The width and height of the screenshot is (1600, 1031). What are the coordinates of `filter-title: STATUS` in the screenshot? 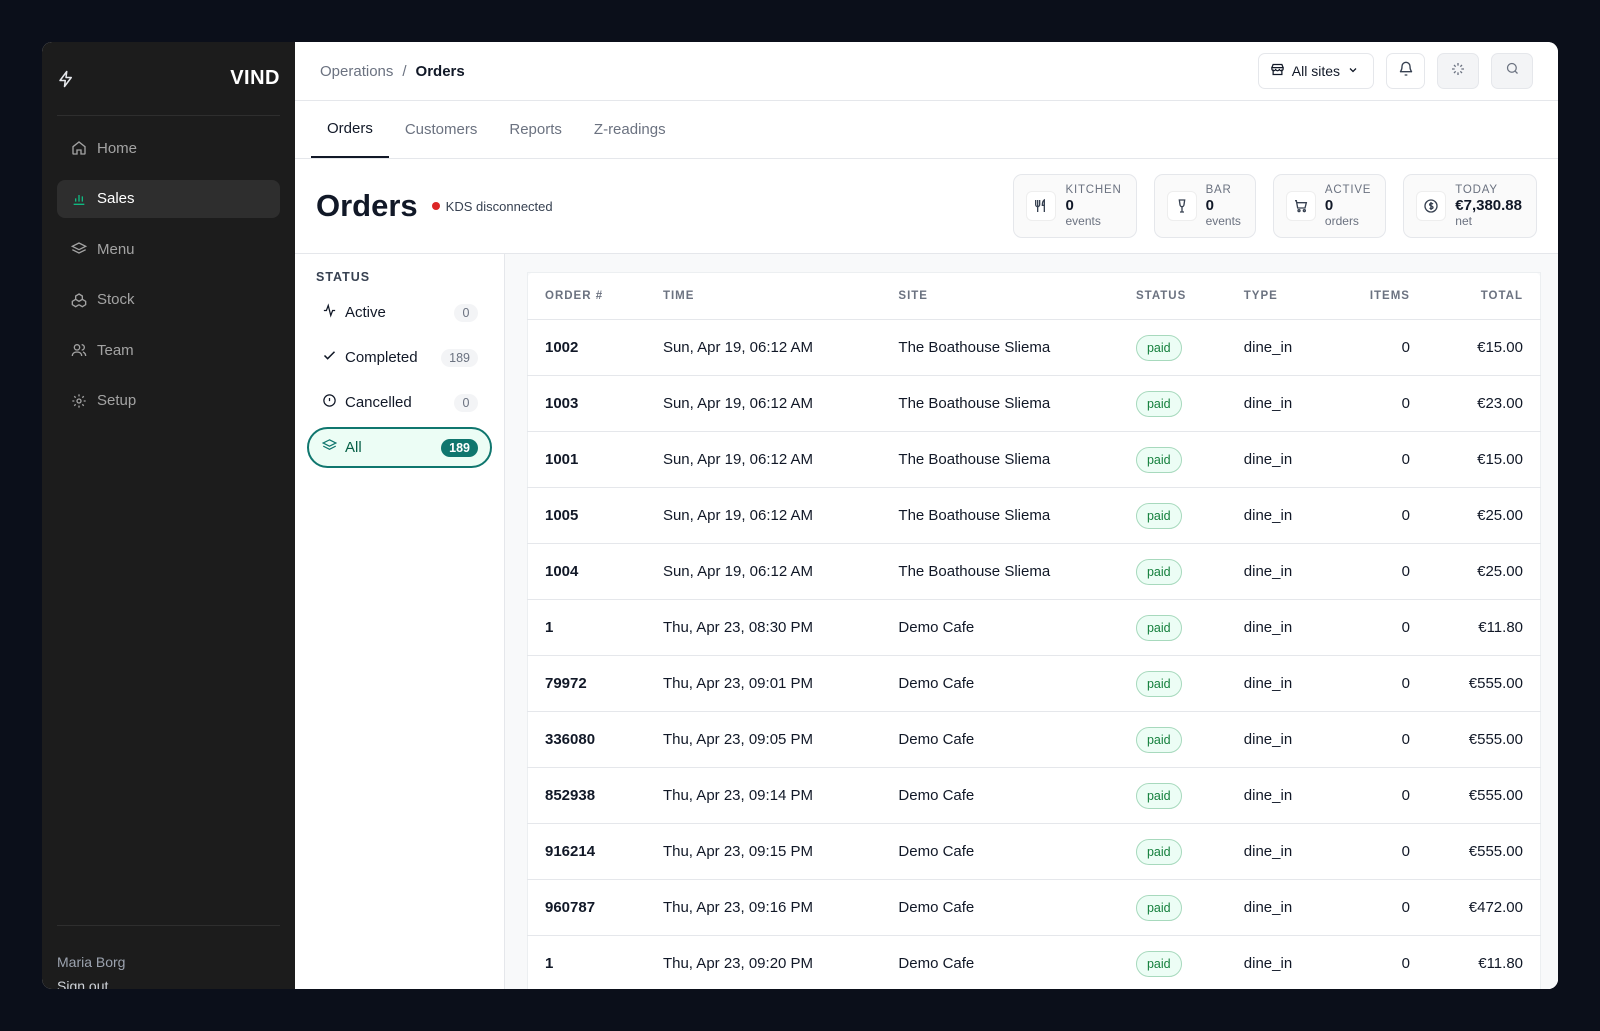 It's located at (343, 277).